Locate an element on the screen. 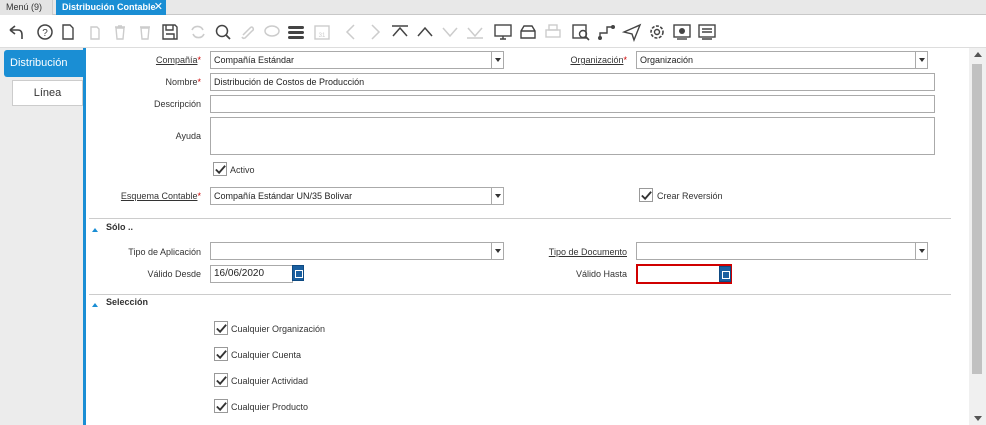 This screenshot has height=425, width=986. first-record-icon is located at coordinates (400, 32).